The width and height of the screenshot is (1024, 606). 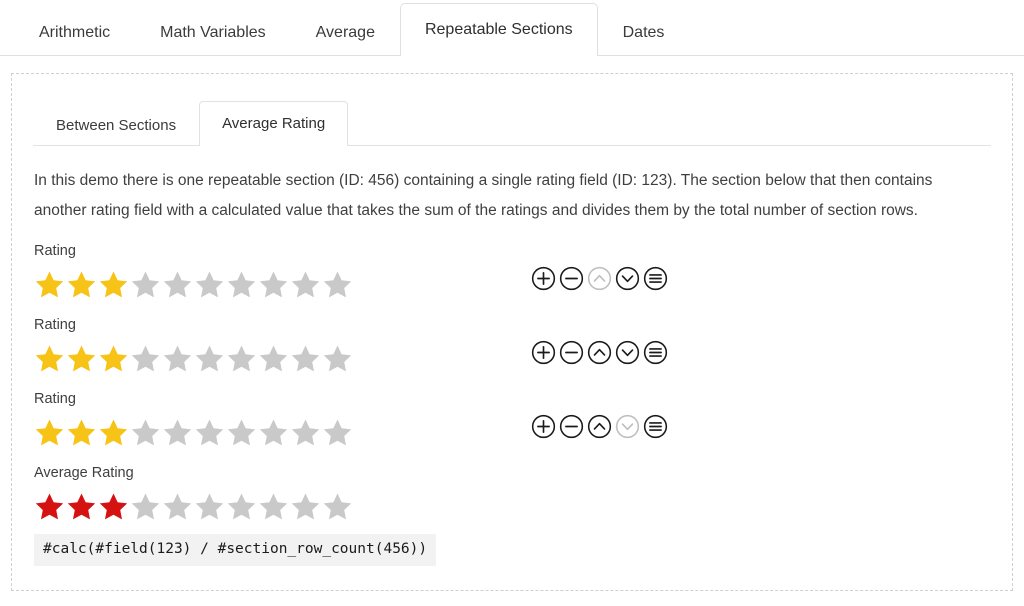 I want to click on tab-arithmetic: Arithmetic, so click(x=74, y=33).